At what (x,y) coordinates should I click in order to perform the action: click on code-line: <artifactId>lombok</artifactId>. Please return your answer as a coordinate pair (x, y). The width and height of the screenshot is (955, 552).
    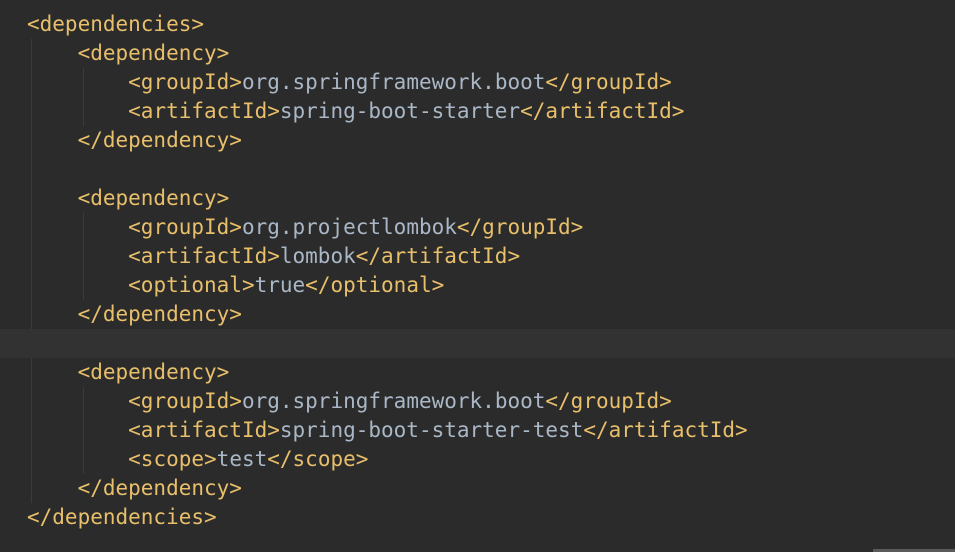
    Looking at the image, I should click on (387, 256).